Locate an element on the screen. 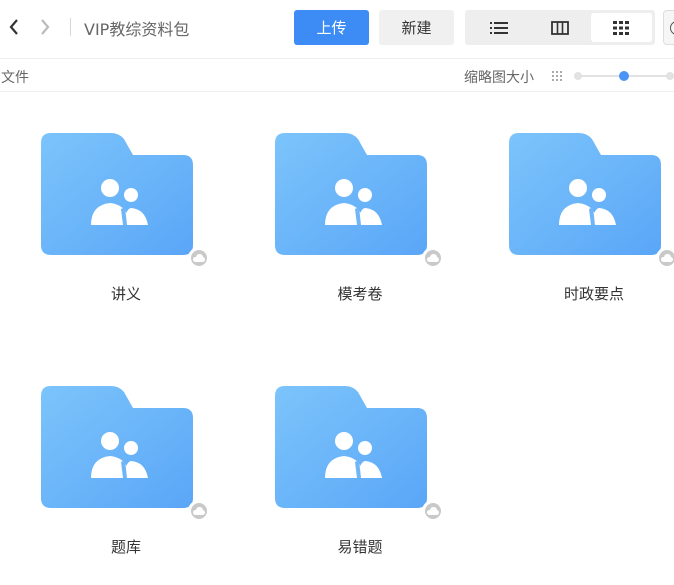 This screenshot has width=674, height=585. forward-button is located at coordinates (45, 27).